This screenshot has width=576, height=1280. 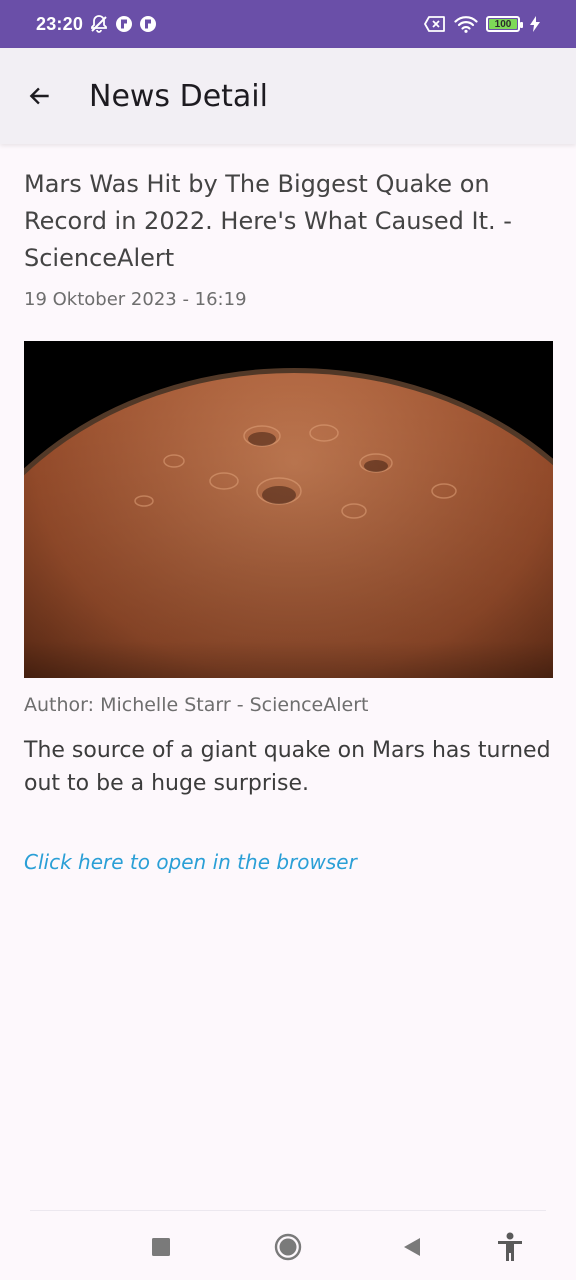 I want to click on status-right: 100, so click(x=482, y=24).